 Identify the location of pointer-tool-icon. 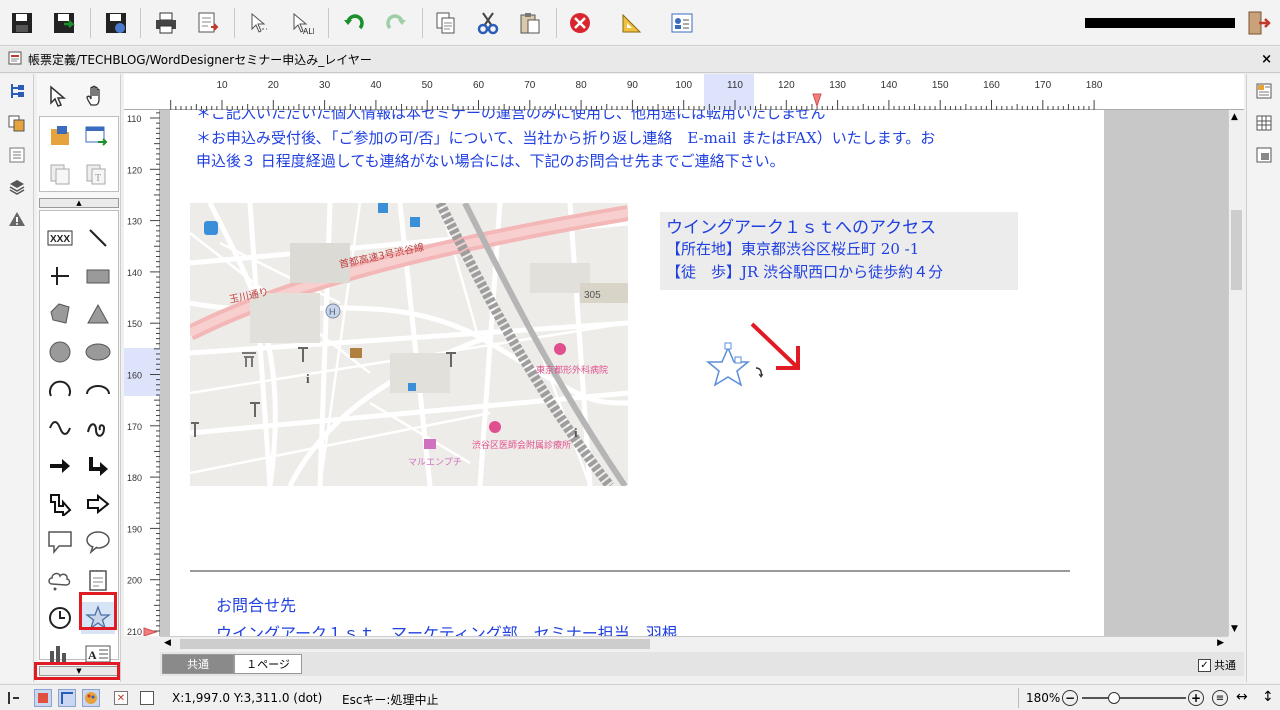
(58, 96).